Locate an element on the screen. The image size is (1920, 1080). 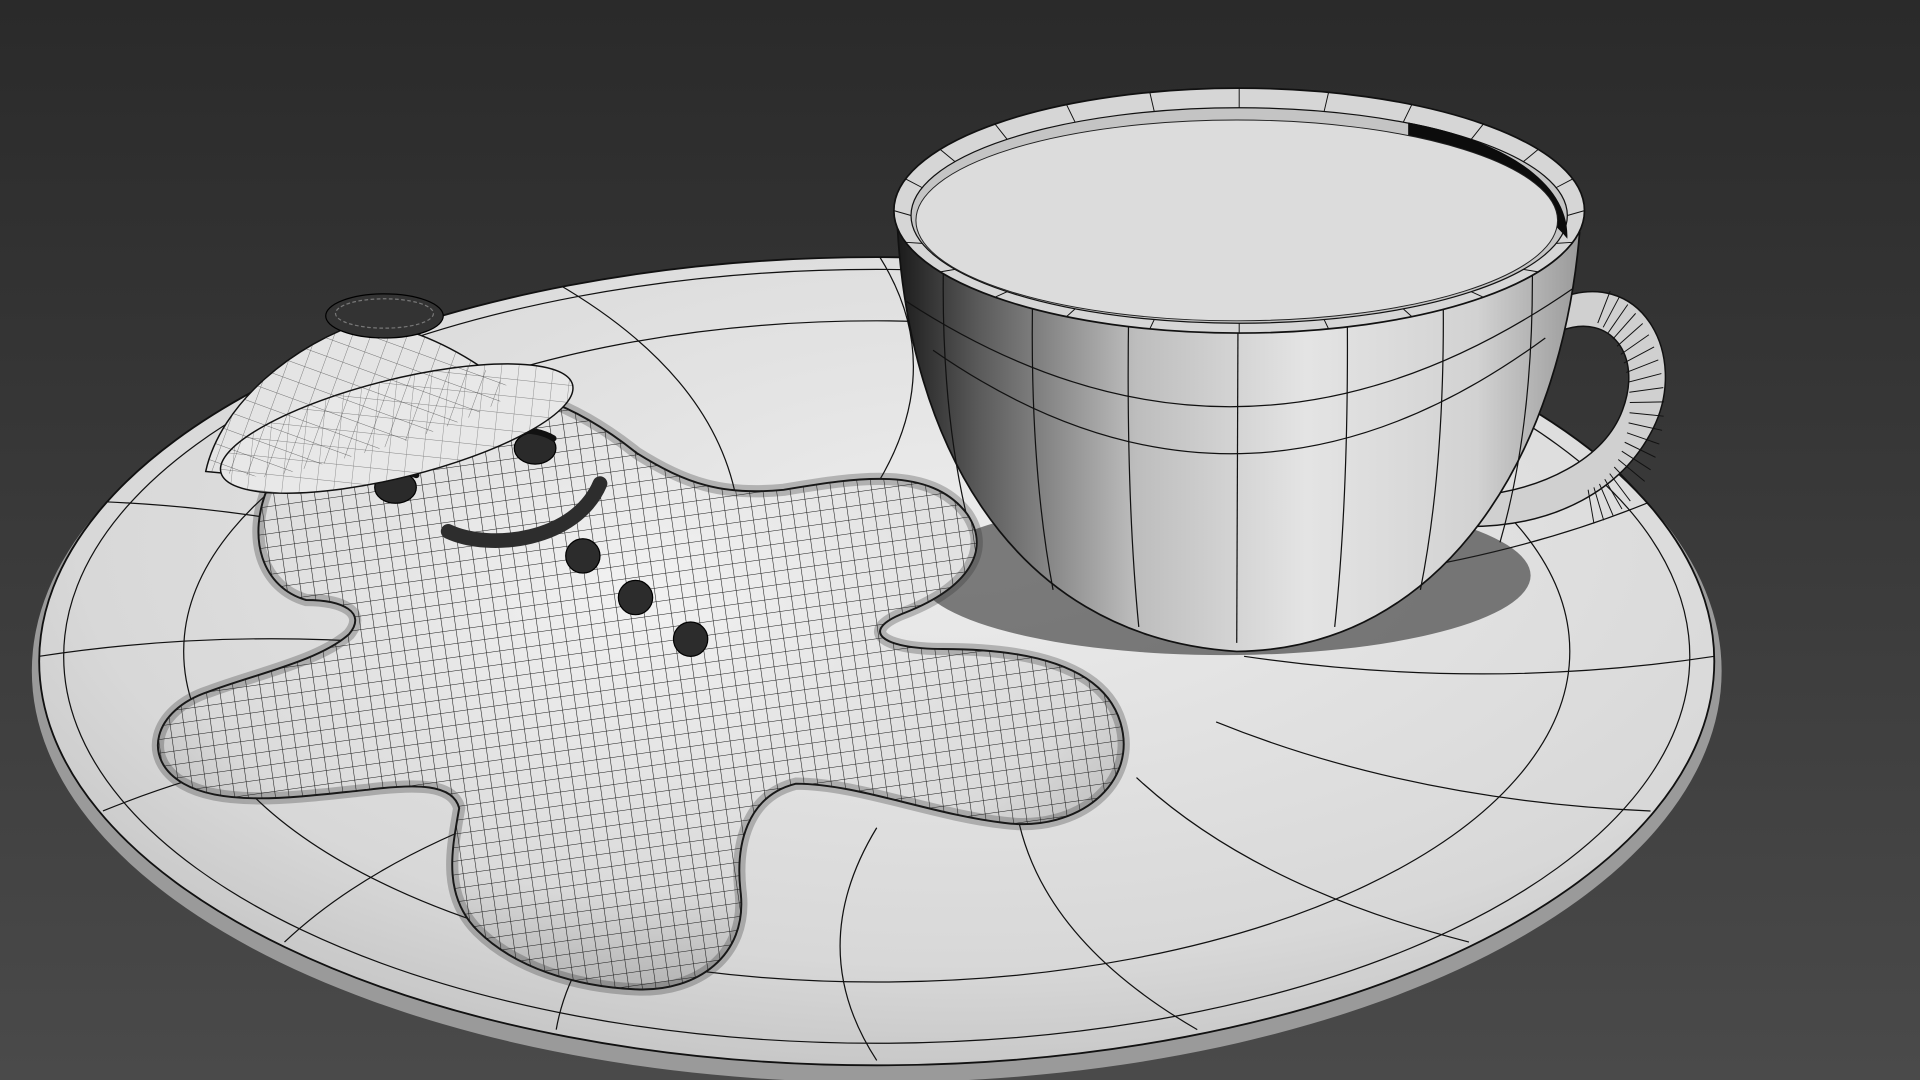
handle-ring-edge is located at coordinates (1647, 402).